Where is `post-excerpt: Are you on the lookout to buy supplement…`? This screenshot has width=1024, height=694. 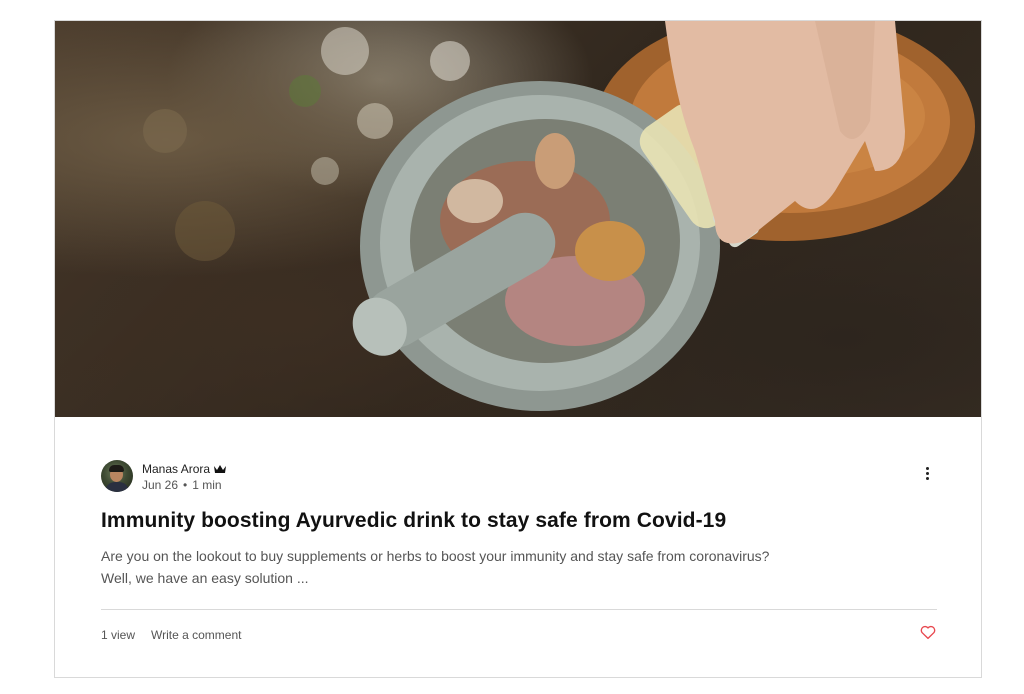
post-excerpt: Are you on the lookout to buy supplement… is located at coordinates (481, 567).